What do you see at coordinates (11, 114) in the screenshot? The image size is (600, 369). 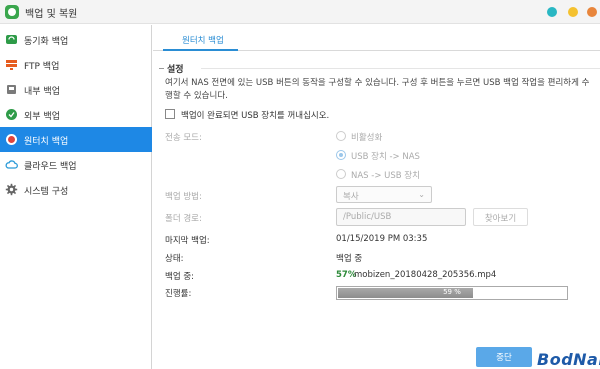 I see `external-backup-icon` at bounding box center [11, 114].